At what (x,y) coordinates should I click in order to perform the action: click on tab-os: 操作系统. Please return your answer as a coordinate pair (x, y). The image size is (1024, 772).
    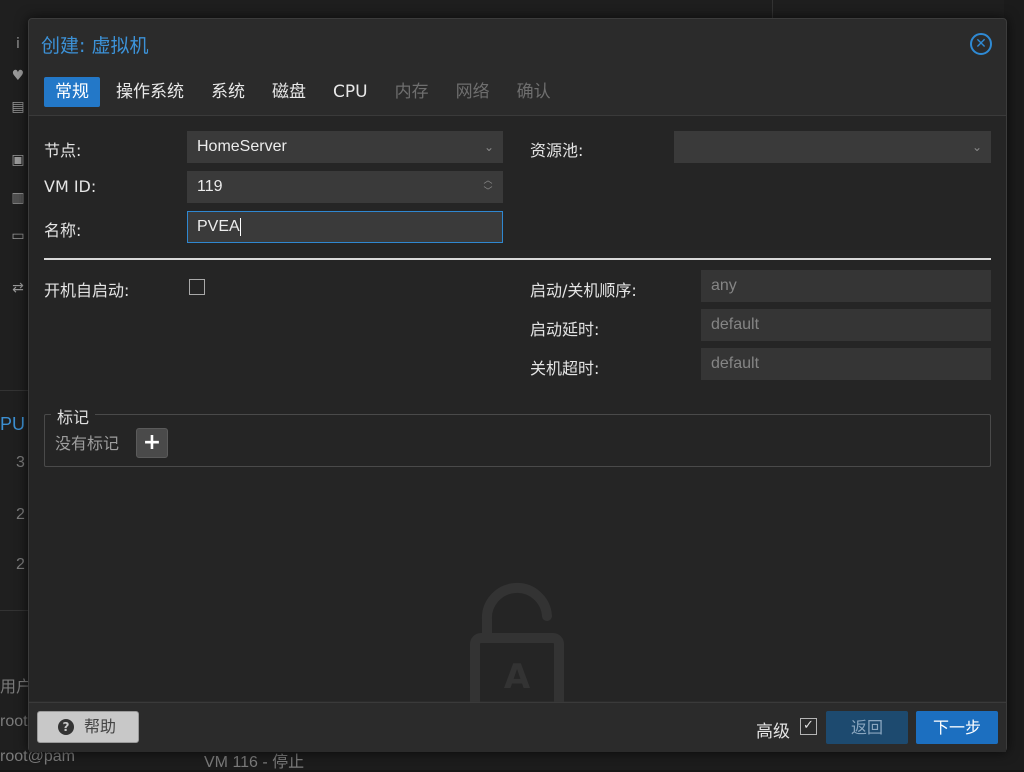
    Looking at the image, I should click on (150, 92).